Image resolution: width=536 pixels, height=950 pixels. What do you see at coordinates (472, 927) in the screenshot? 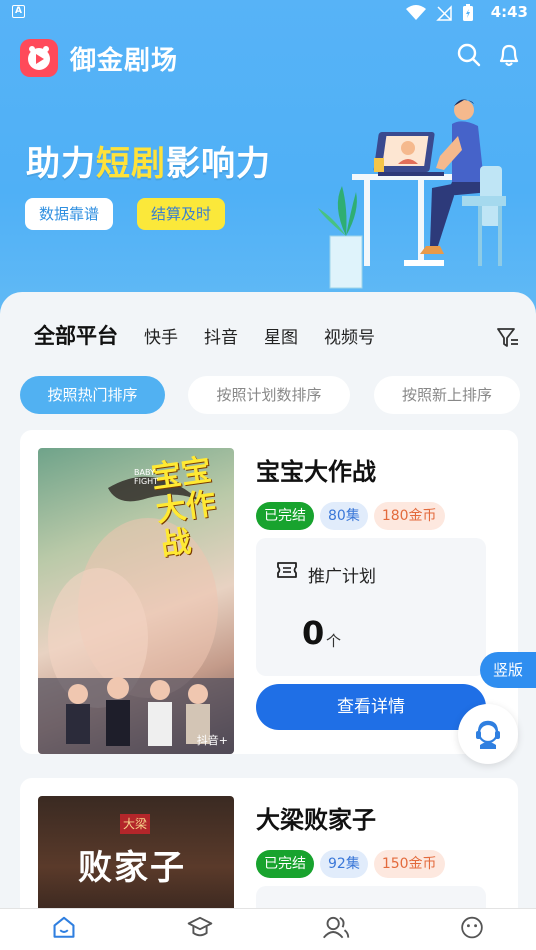
I see `smile-icon` at bounding box center [472, 927].